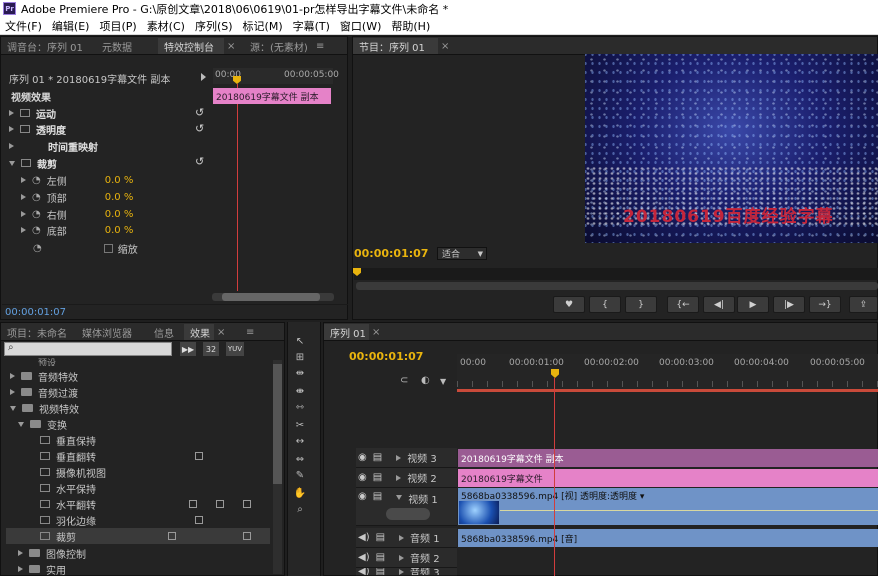 Image resolution: width=878 pixels, height=576 pixels. I want to click on track-select-tool-icon: ⊞, so click(300, 357).